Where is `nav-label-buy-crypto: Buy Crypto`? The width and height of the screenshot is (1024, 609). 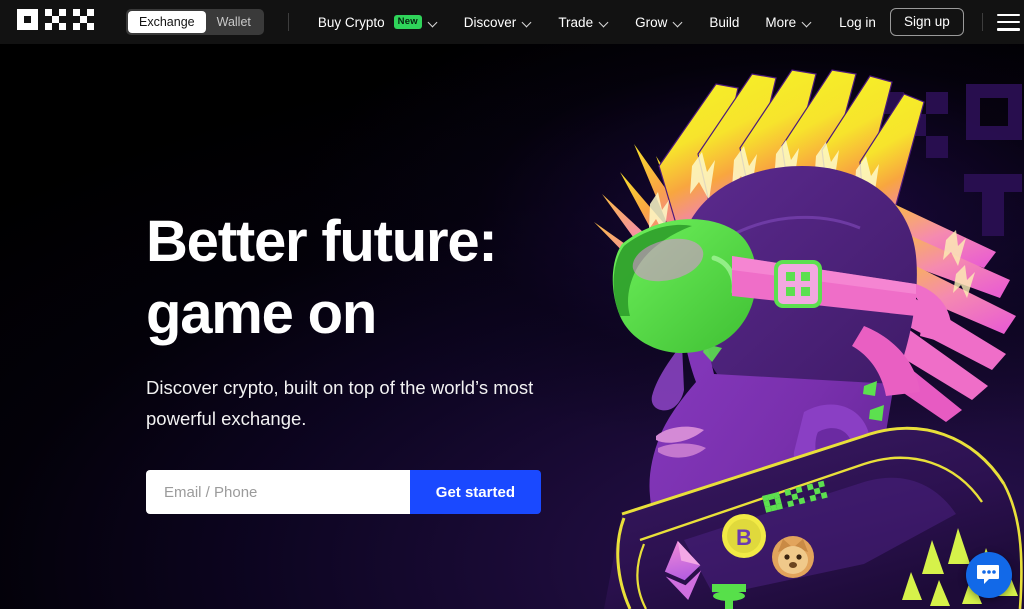
nav-label-buy-crypto: Buy Crypto is located at coordinates (351, 22).